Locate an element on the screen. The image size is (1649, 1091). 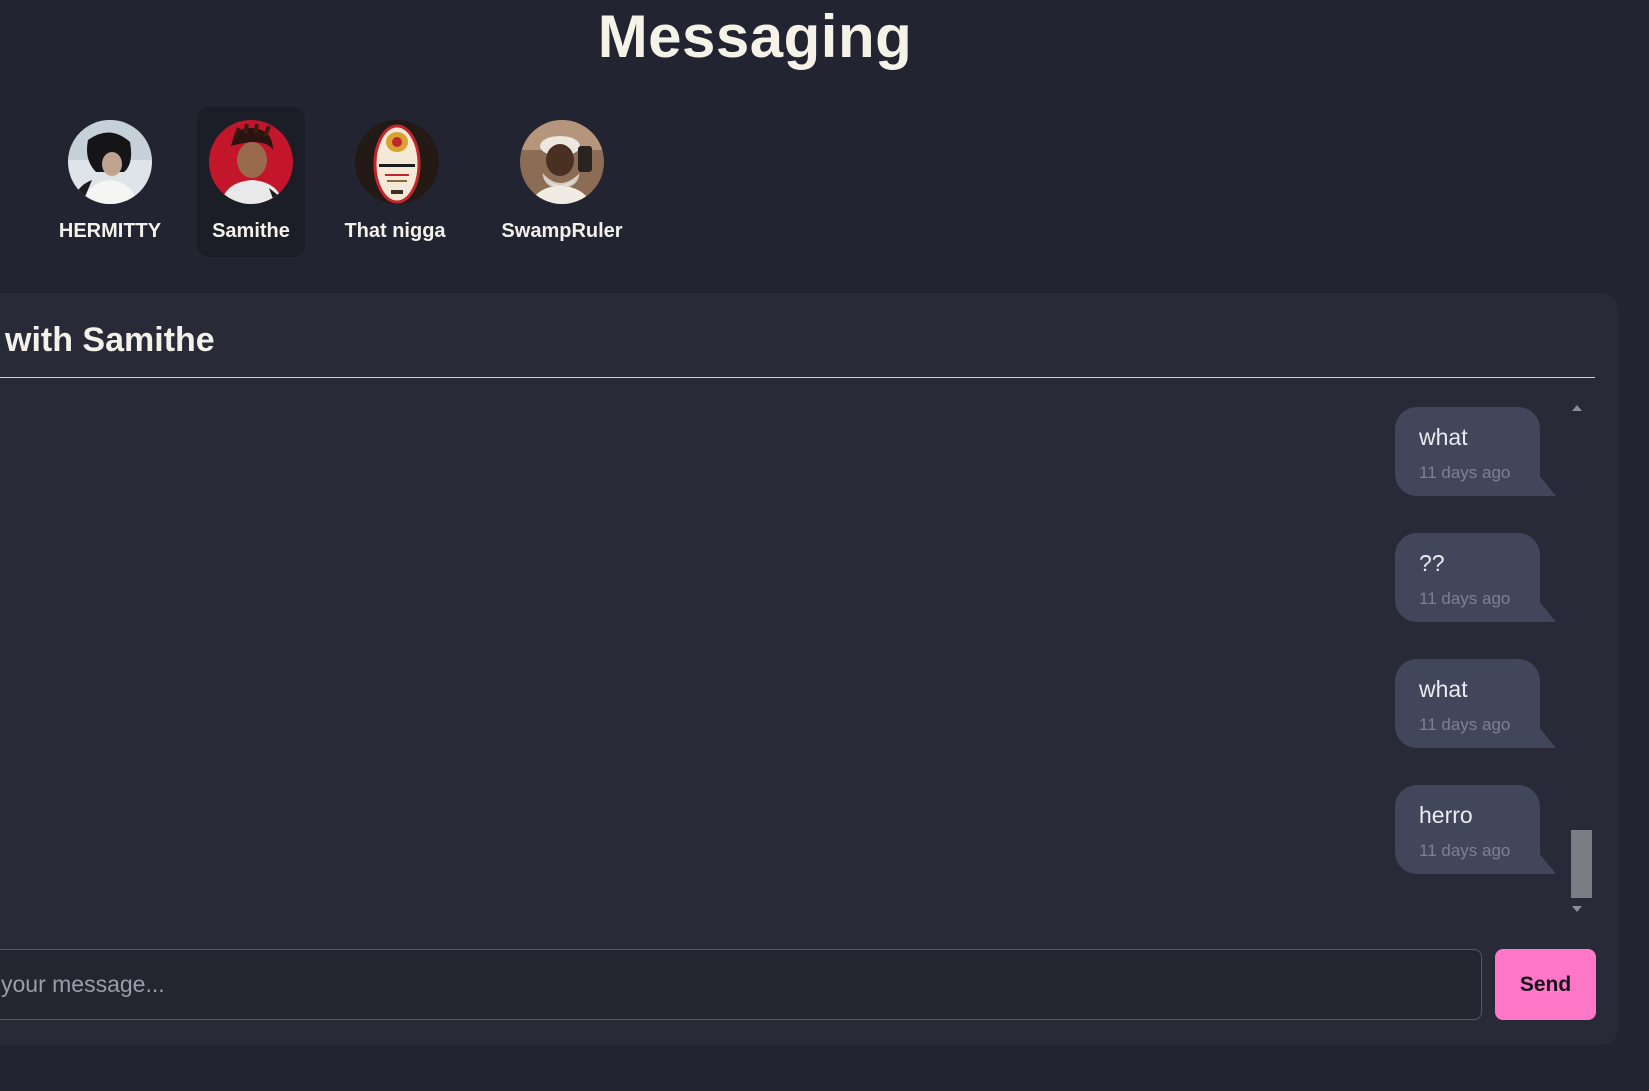
scroll-down-arrow-icon is located at coordinates (1577, 909).